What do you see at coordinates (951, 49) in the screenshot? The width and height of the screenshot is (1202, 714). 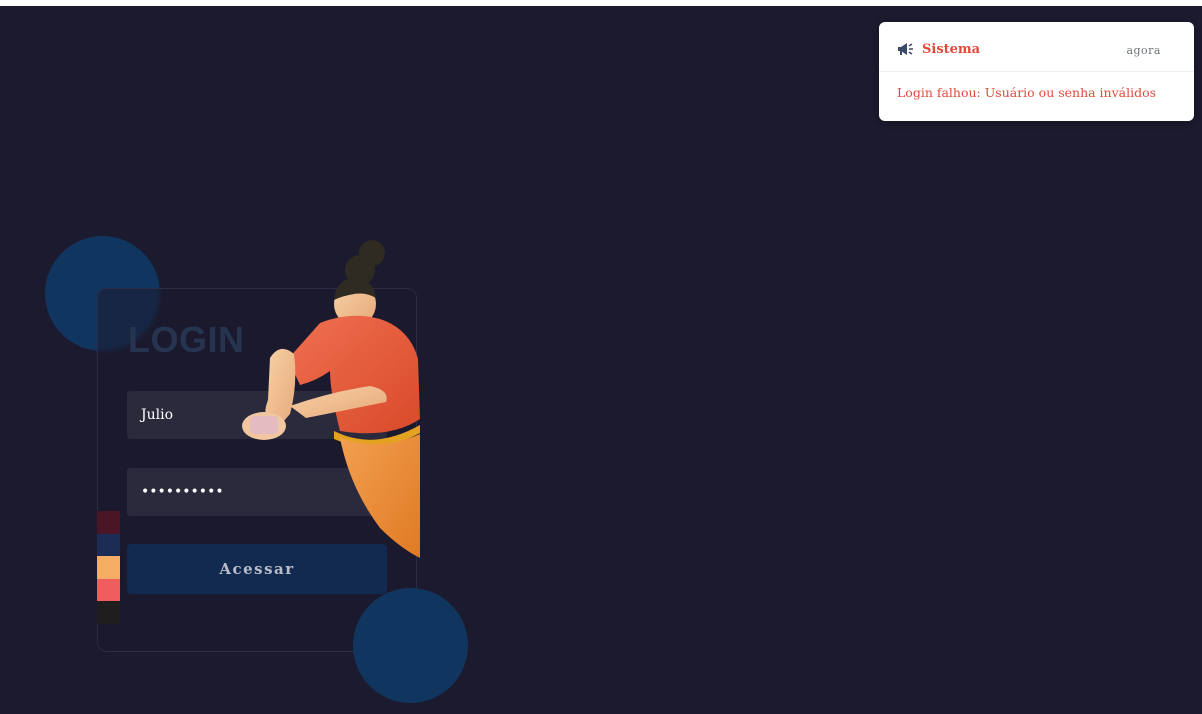 I see `toast-title: Sistema` at bounding box center [951, 49].